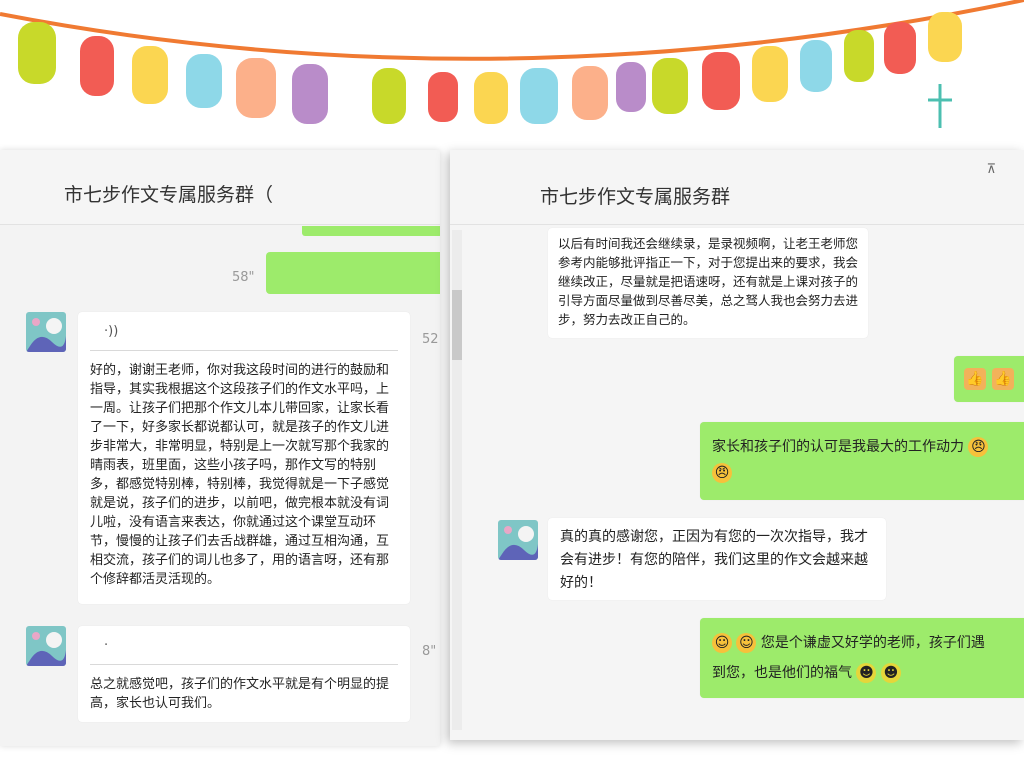  What do you see at coordinates (782, 673) in the screenshot?
I see `message-text: 到您，也是他们的福气` at bounding box center [782, 673].